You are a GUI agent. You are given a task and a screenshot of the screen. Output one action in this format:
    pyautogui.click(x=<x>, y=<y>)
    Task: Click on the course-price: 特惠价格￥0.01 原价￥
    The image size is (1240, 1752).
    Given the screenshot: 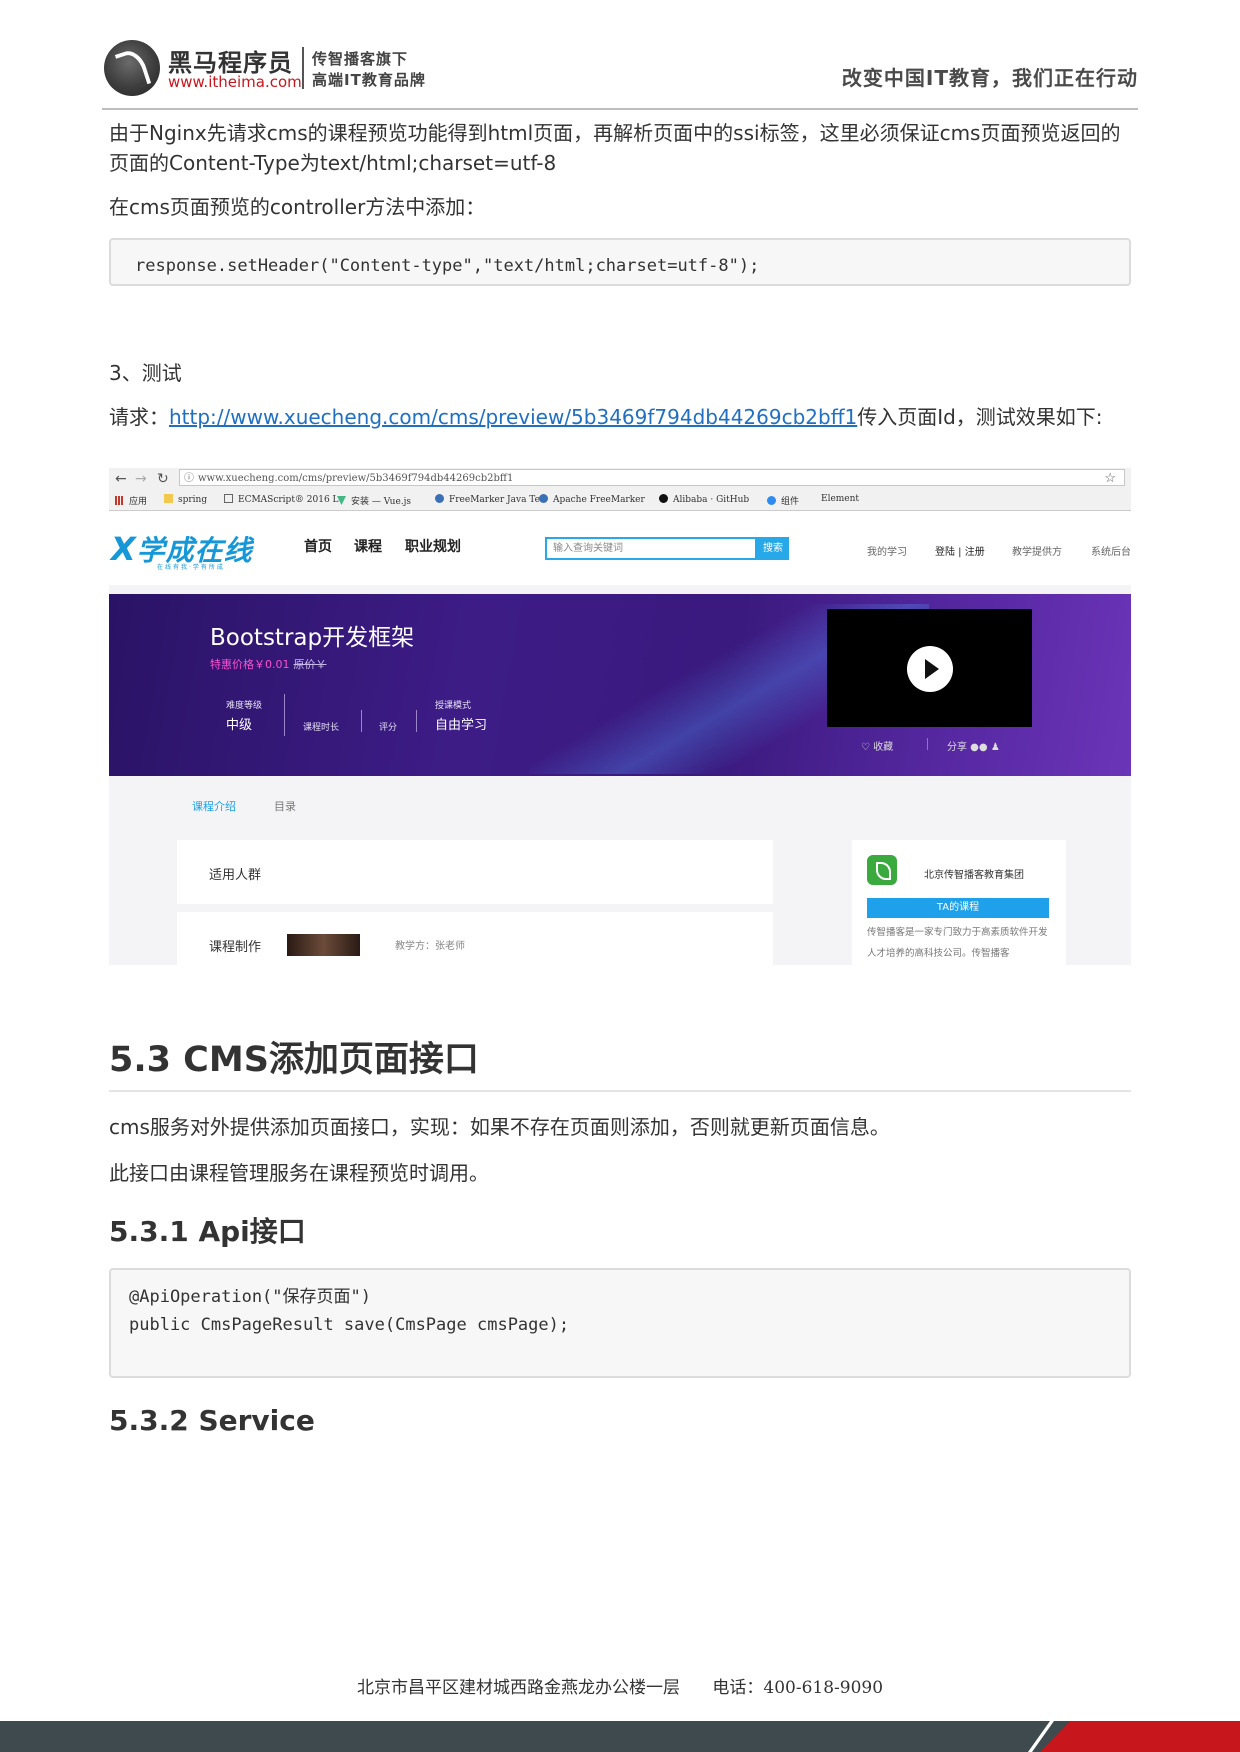 What is the action you would take?
    pyautogui.click(x=268, y=664)
    